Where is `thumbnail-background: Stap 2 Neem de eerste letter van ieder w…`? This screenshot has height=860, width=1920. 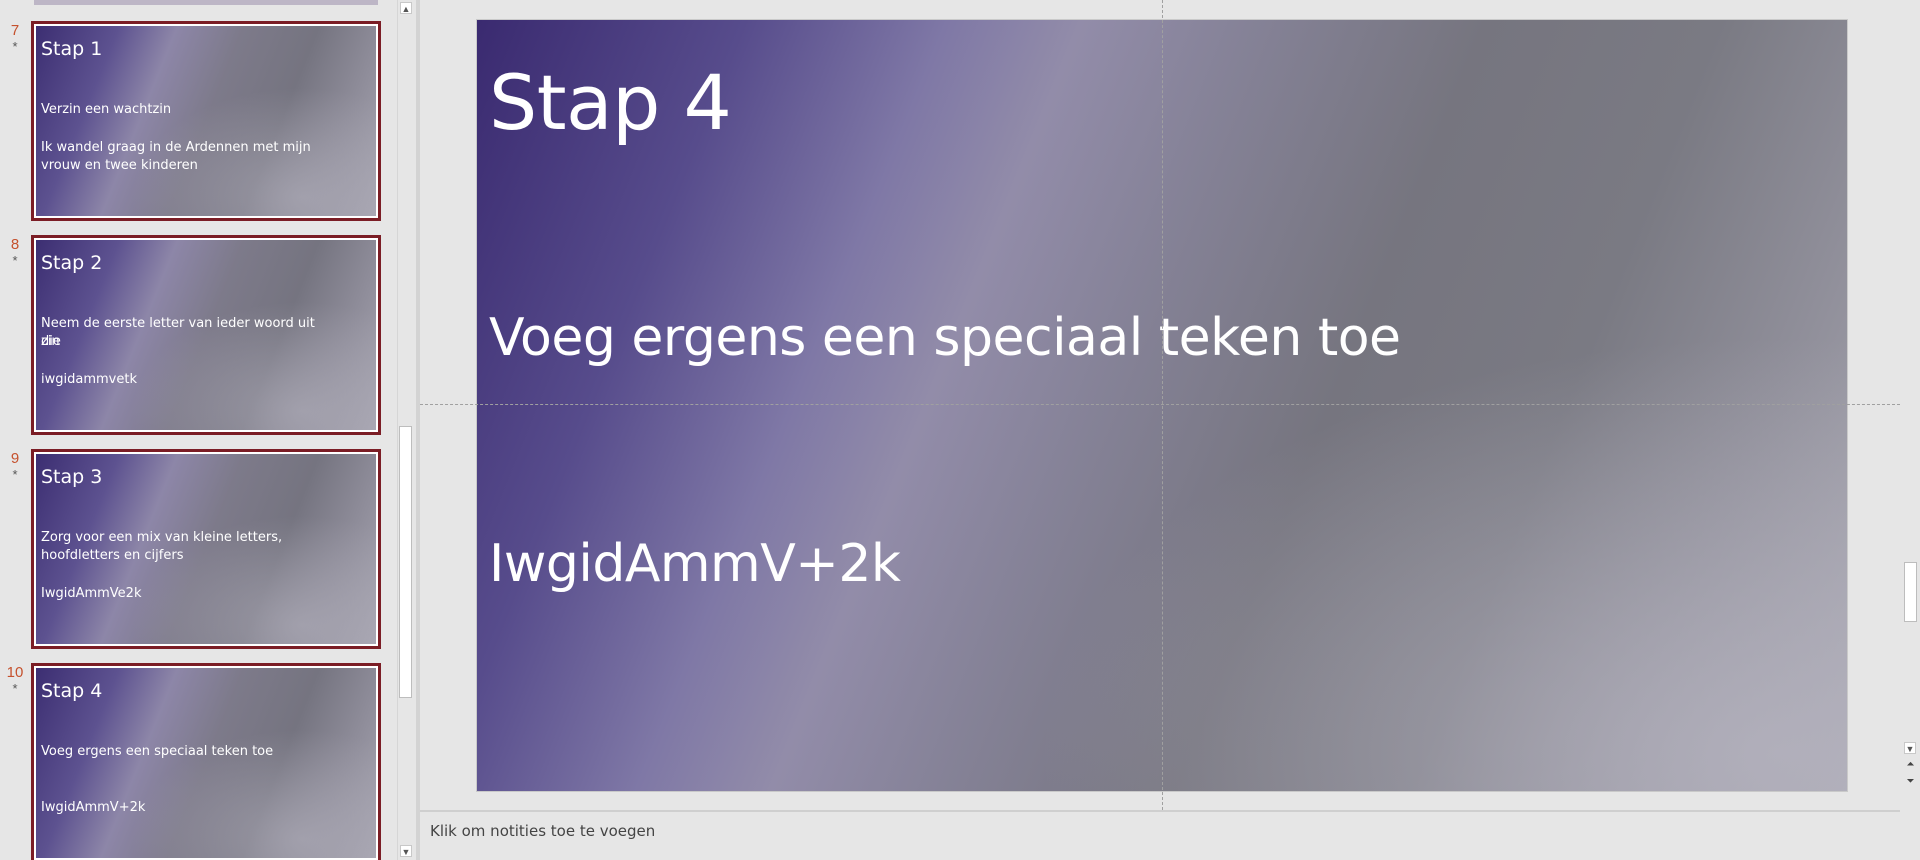
thumbnail-background: Stap 2 Neem de eerste letter van ieder w… is located at coordinates (206, 335).